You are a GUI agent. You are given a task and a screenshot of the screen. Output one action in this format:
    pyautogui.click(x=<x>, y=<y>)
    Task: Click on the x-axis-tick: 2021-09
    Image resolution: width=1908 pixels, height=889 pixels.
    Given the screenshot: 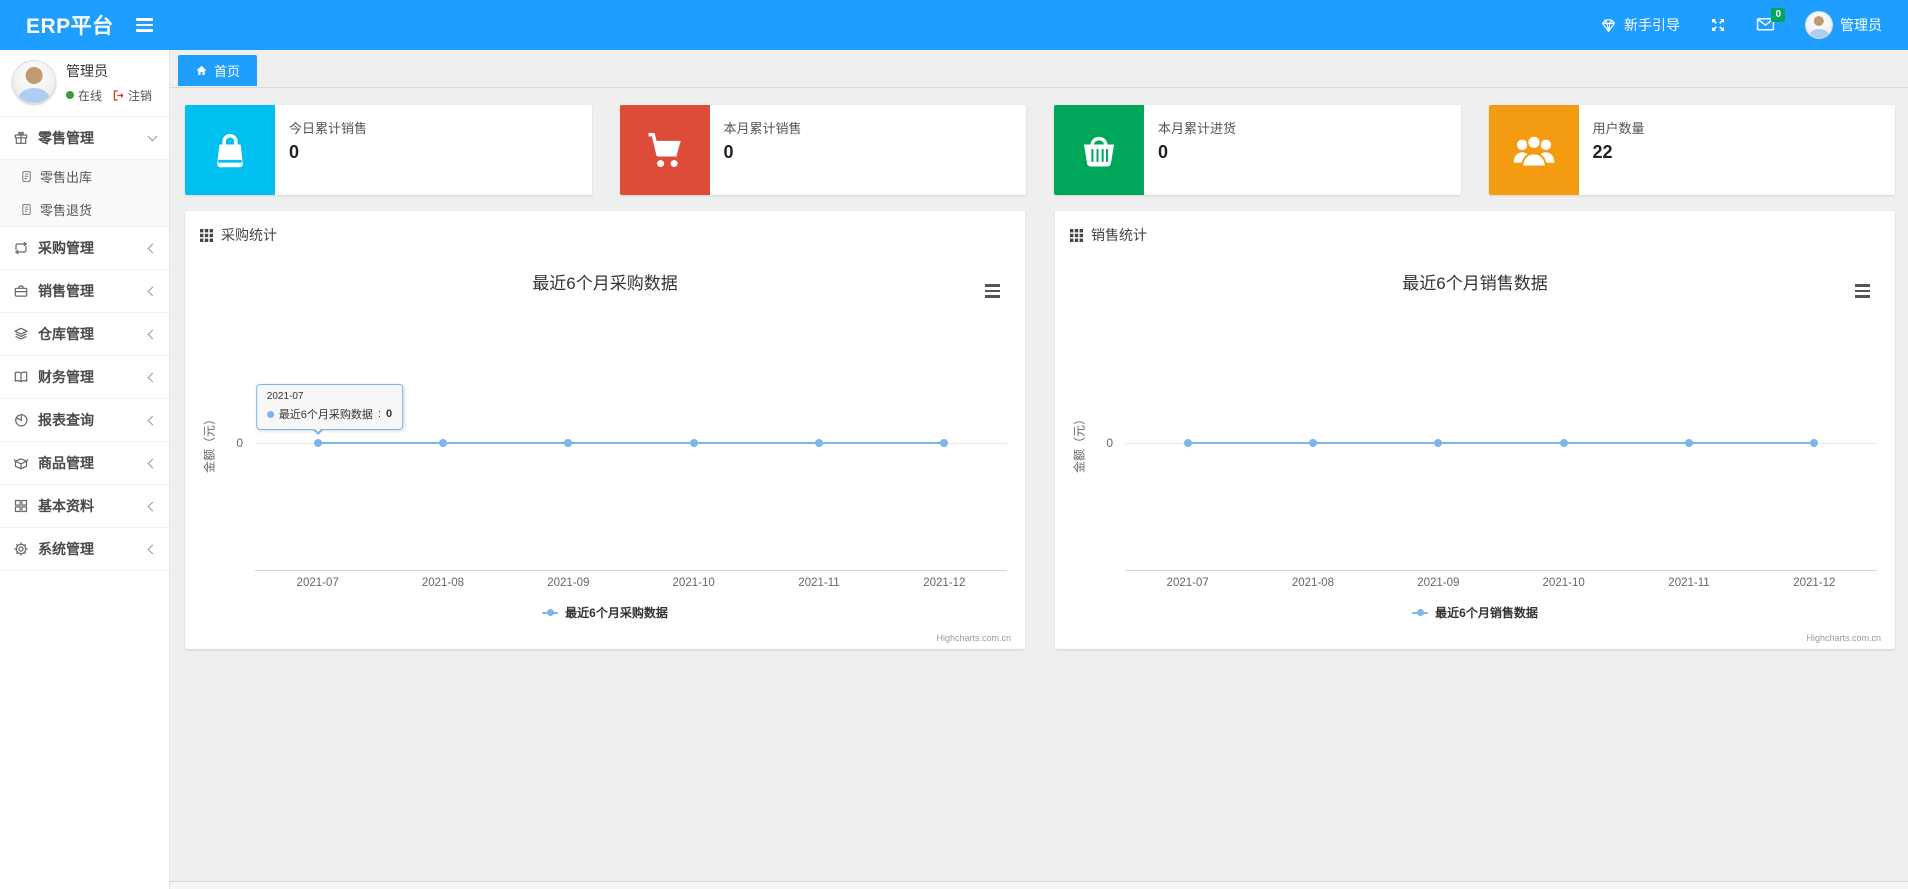 What is the action you would take?
    pyautogui.click(x=1438, y=583)
    